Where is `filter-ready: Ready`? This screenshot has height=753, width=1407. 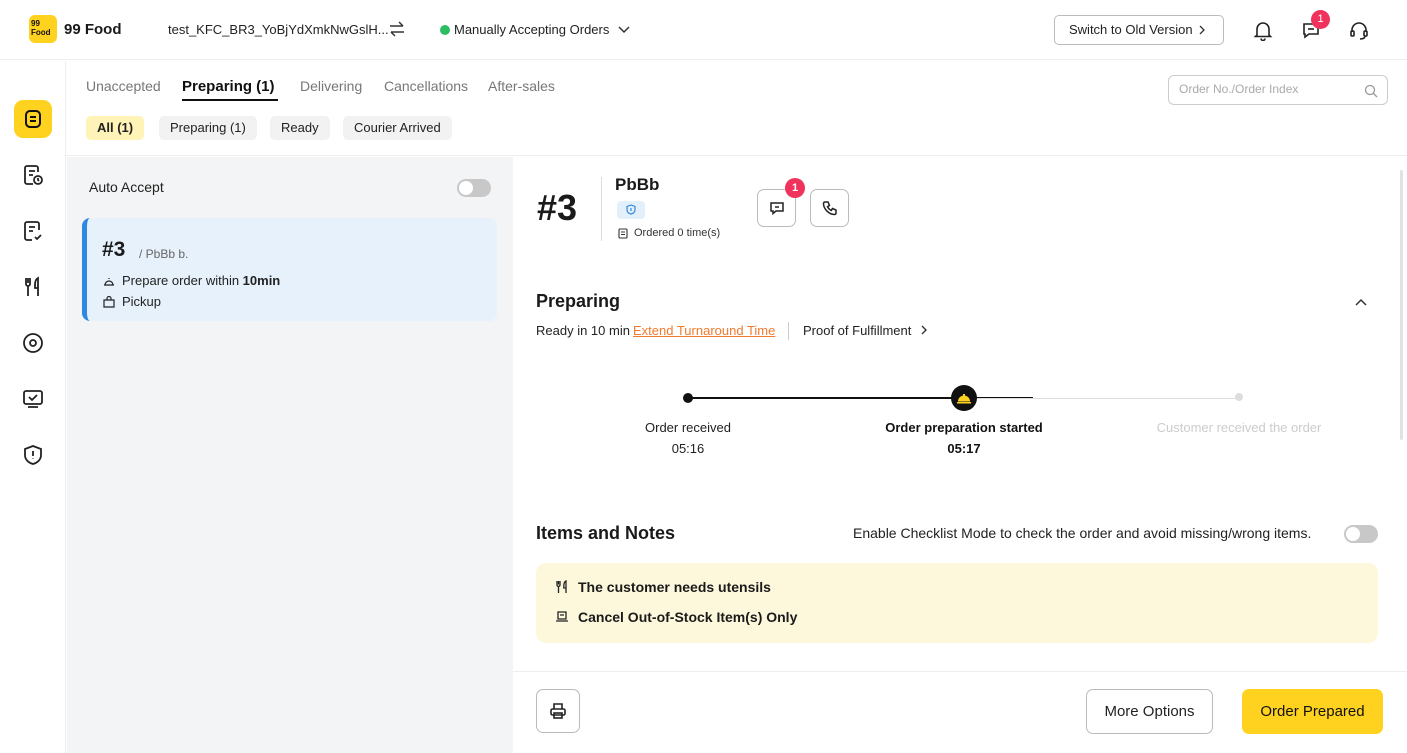
filter-ready: Ready is located at coordinates (300, 128).